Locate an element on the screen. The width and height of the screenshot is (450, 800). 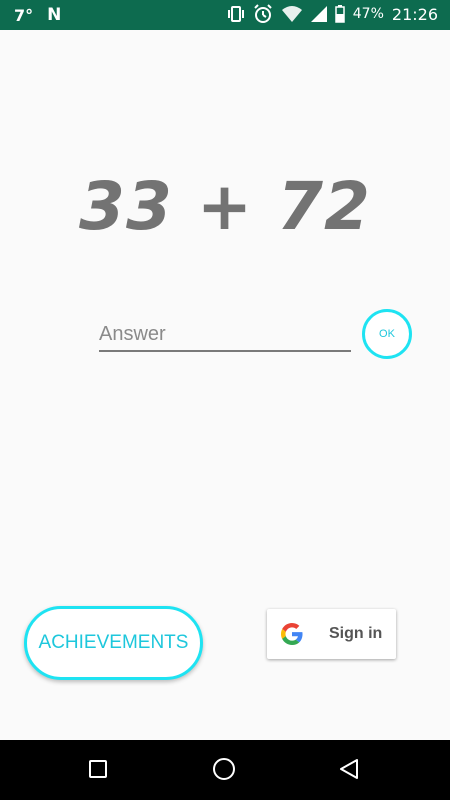
battery-percent: 47% is located at coordinates (368, 14).